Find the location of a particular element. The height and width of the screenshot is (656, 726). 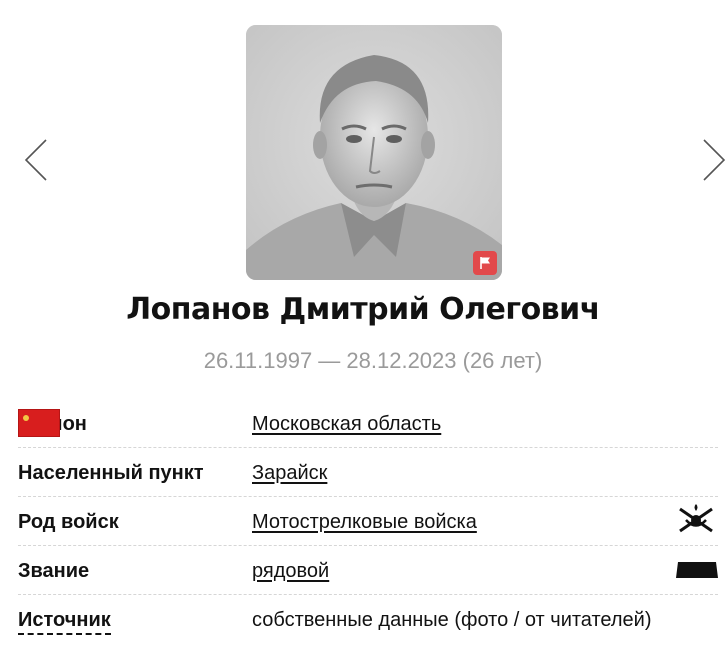

chevron-left-icon is located at coordinates (35, 160).